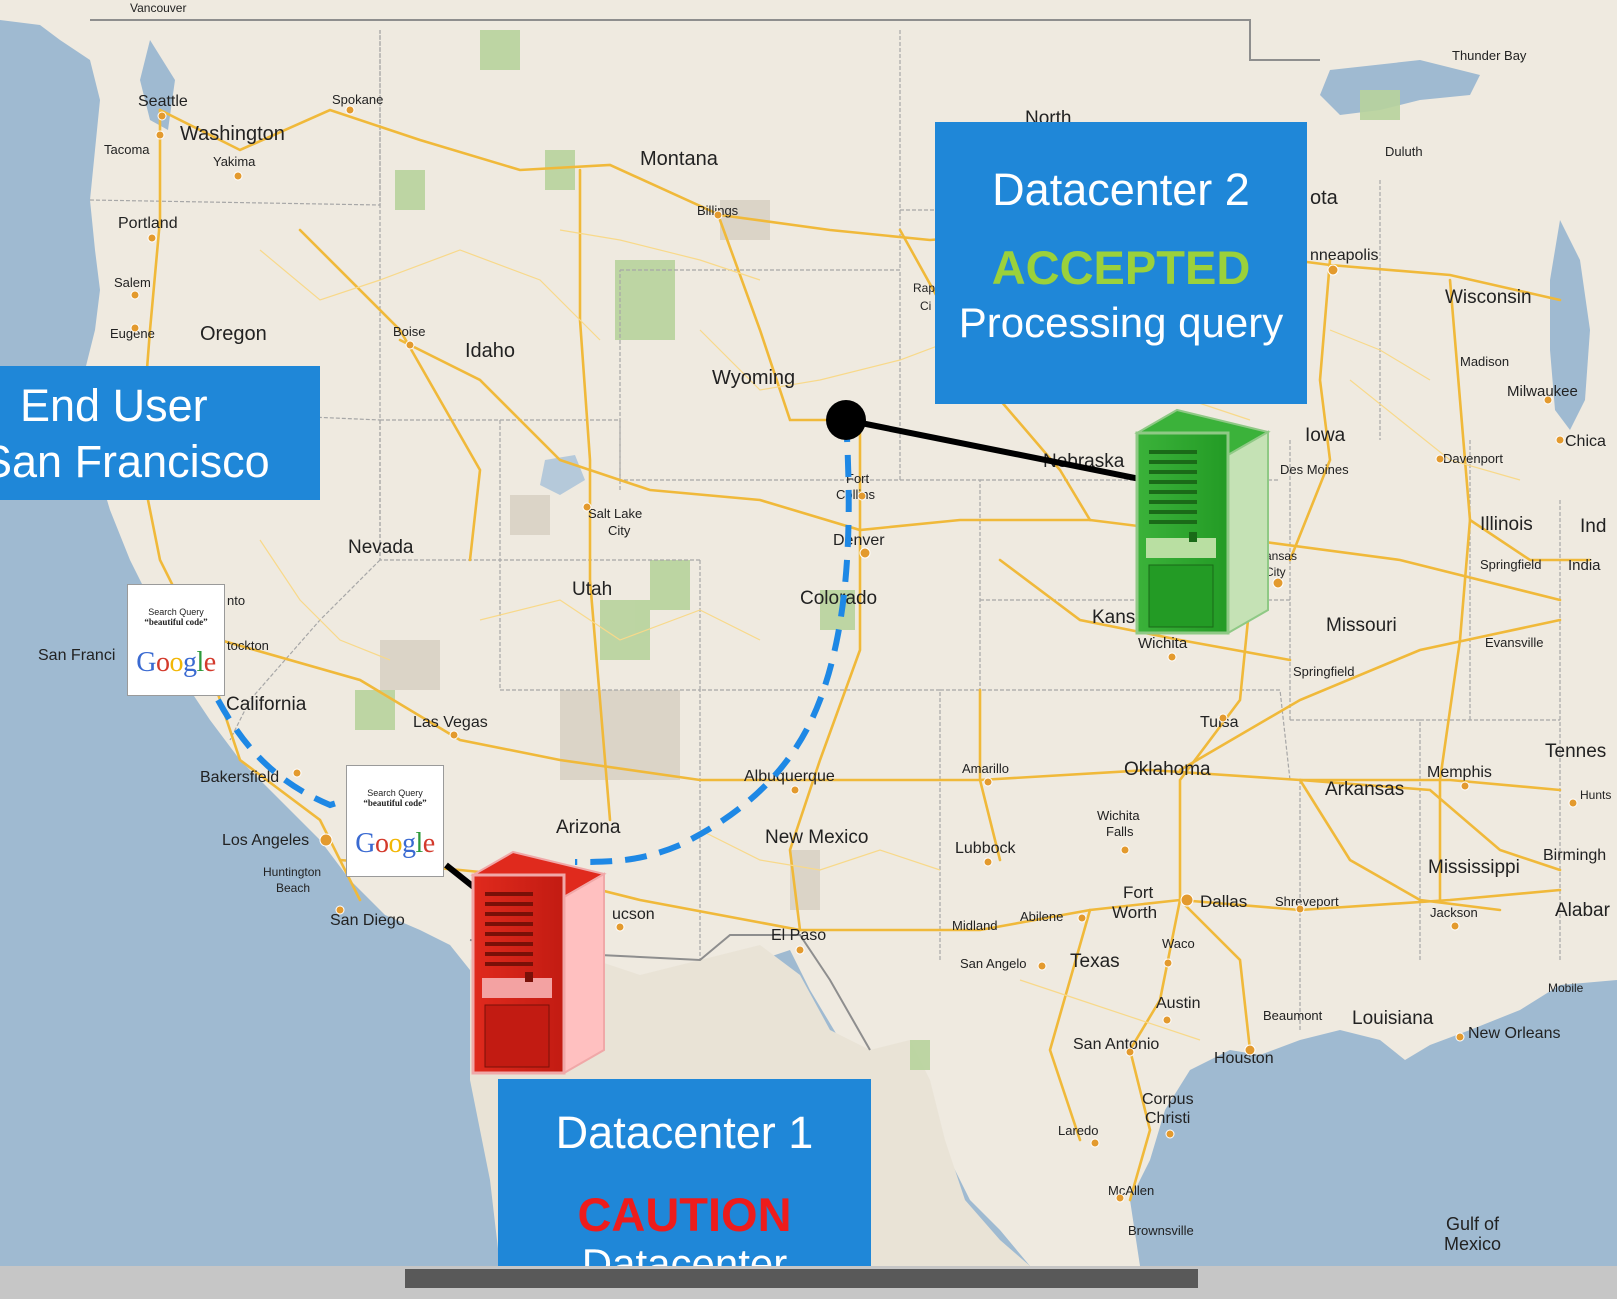 The height and width of the screenshot is (1299, 1617). Describe the element at coordinates (1484, 361) in the screenshot. I see `map-label: Madison` at that location.